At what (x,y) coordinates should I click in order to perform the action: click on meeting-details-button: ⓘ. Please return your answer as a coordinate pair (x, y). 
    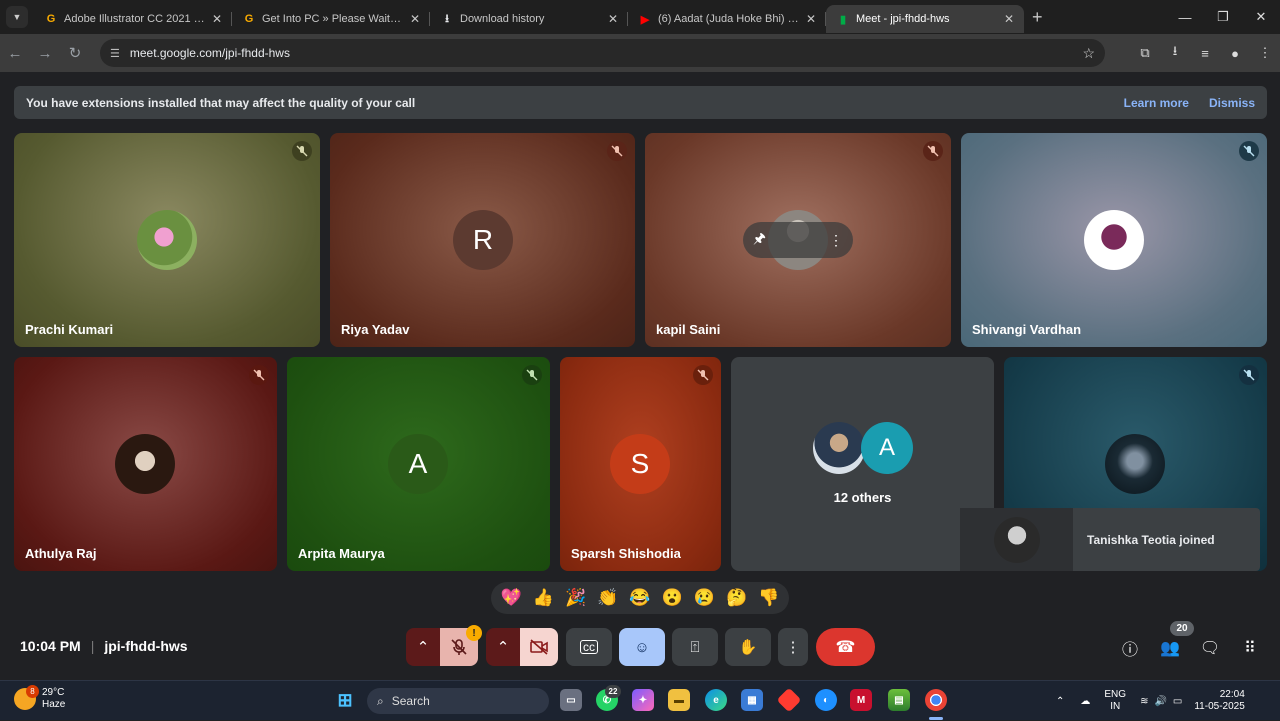
    Looking at the image, I should click on (1130, 648).